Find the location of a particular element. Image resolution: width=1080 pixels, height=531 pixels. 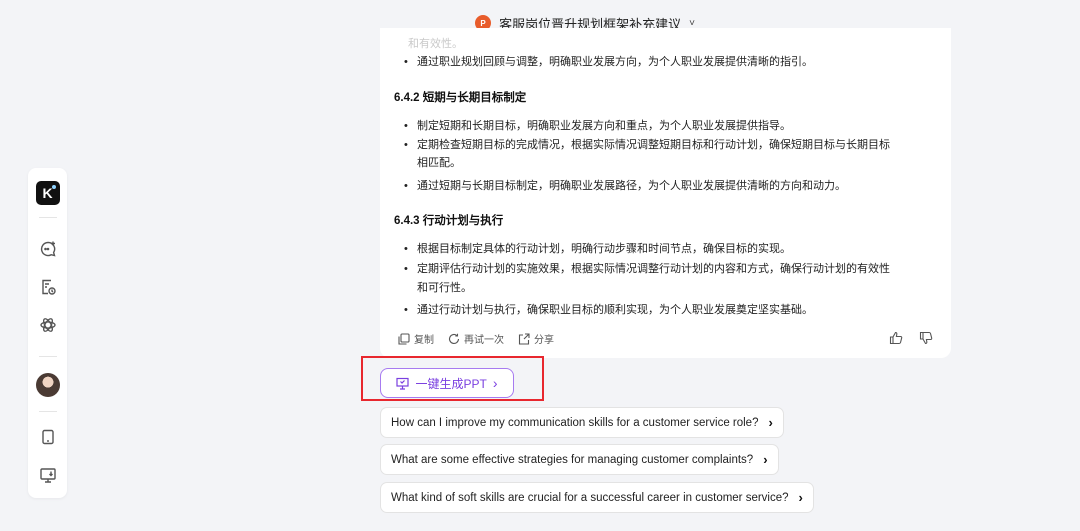

generate-ppt-button: 一键生成PPT › is located at coordinates (447, 383).